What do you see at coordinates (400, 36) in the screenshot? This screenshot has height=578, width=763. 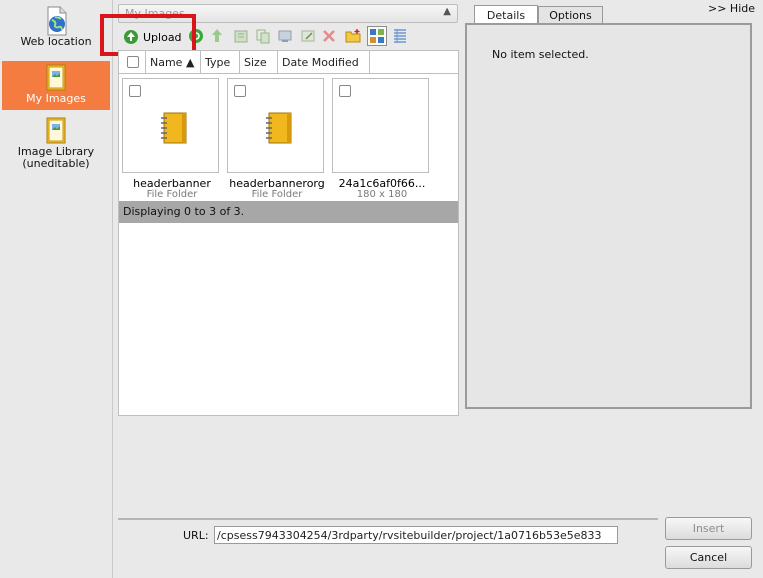 I see `list-view-icon` at bounding box center [400, 36].